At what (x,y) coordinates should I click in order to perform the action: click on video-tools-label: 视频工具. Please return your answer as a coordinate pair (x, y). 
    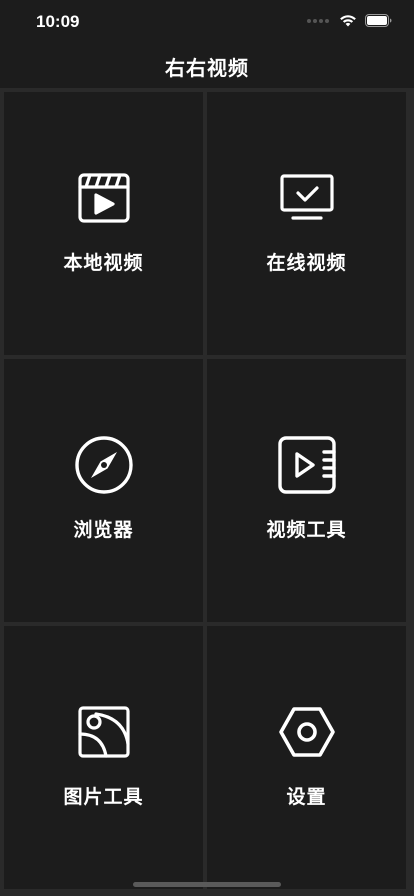
    Looking at the image, I should click on (306, 530).